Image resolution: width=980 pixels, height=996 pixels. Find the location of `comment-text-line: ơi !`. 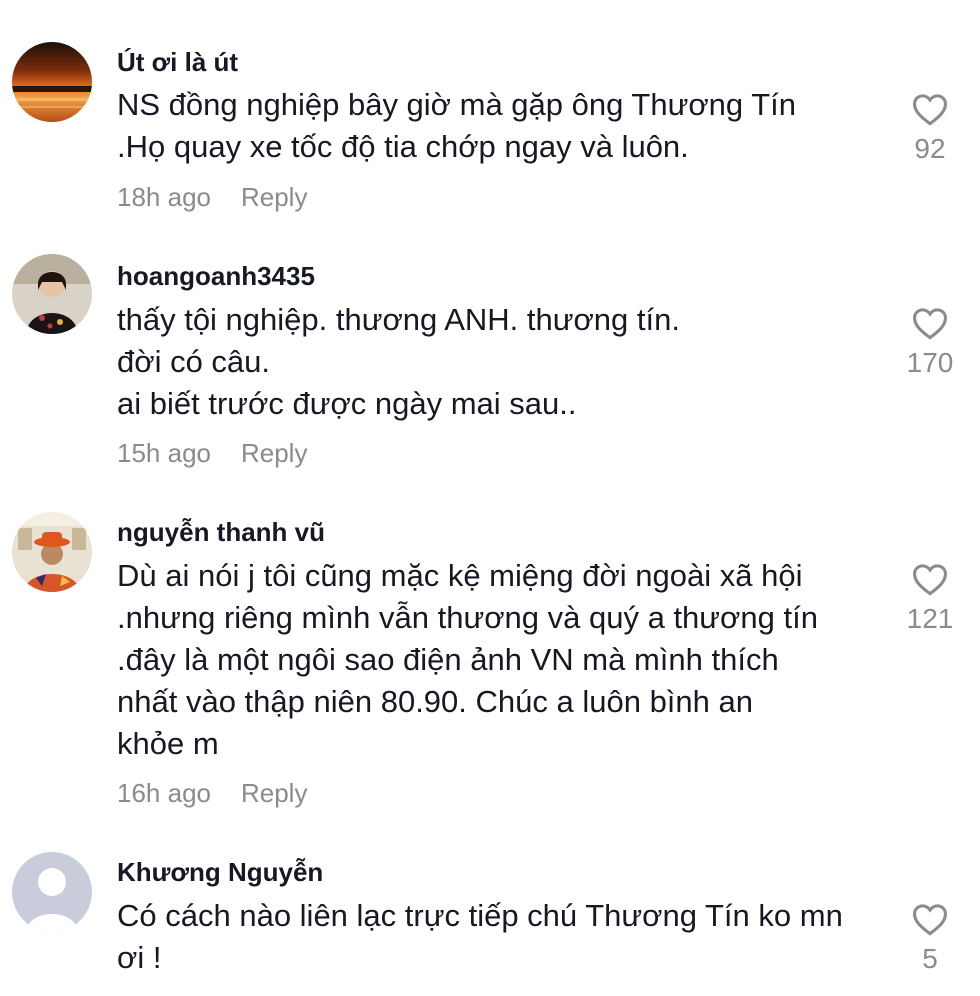

comment-text-line: ơi ! is located at coordinates (139, 957).